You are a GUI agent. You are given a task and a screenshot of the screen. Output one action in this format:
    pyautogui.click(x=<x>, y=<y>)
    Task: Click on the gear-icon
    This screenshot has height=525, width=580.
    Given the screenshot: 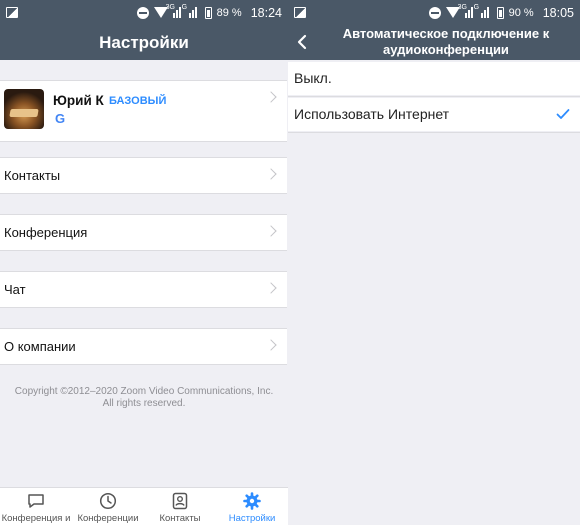 What is the action you would take?
    pyautogui.click(x=252, y=501)
    